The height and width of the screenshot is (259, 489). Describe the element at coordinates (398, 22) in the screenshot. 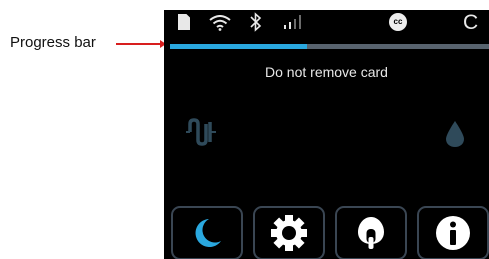

I see `cc-icon: cc` at that location.